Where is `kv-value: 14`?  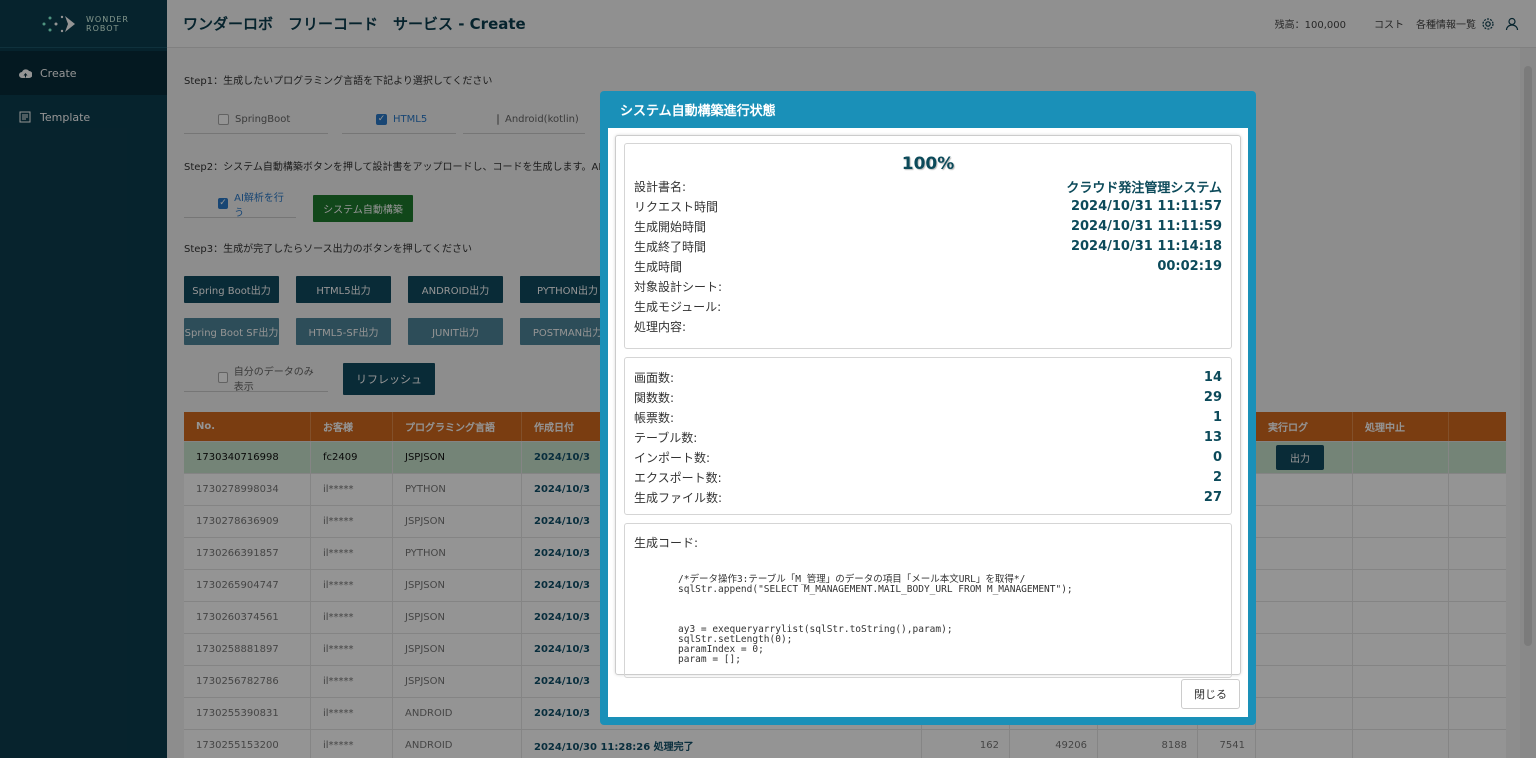
kv-value: 14 is located at coordinates (1212, 377).